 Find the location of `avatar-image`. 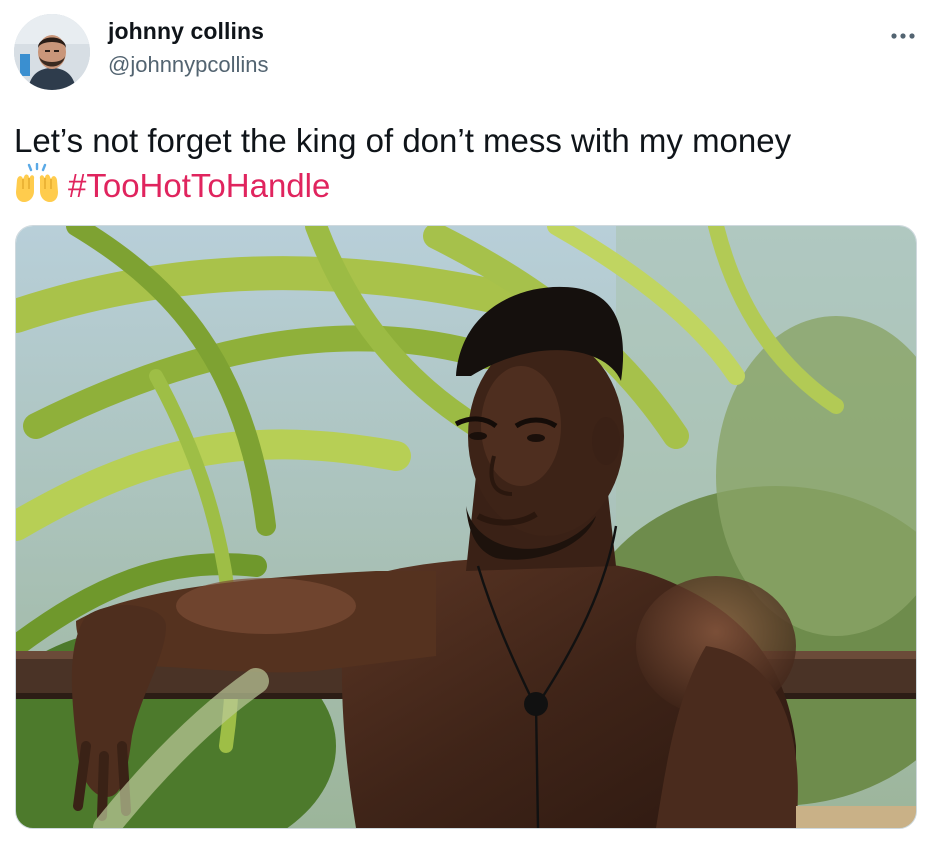

avatar-image is located at coordinates (52, 52).